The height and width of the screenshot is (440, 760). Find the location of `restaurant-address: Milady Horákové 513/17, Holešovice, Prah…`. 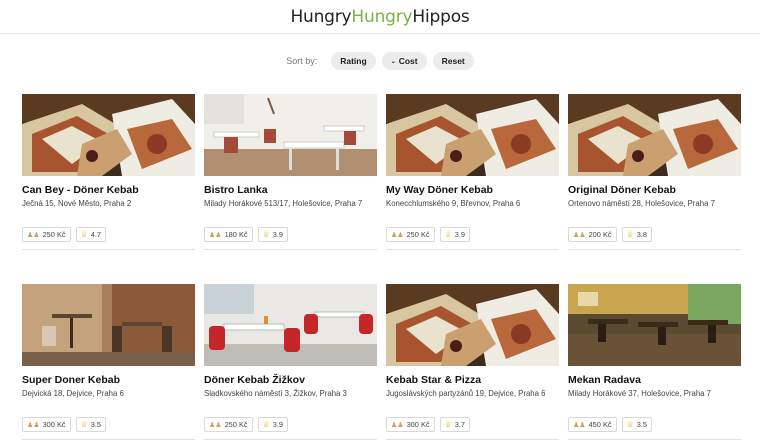

restaurant-address: Milady Horákové 513/17, Holešovice, Prah… is located at coordinates (283, 203).